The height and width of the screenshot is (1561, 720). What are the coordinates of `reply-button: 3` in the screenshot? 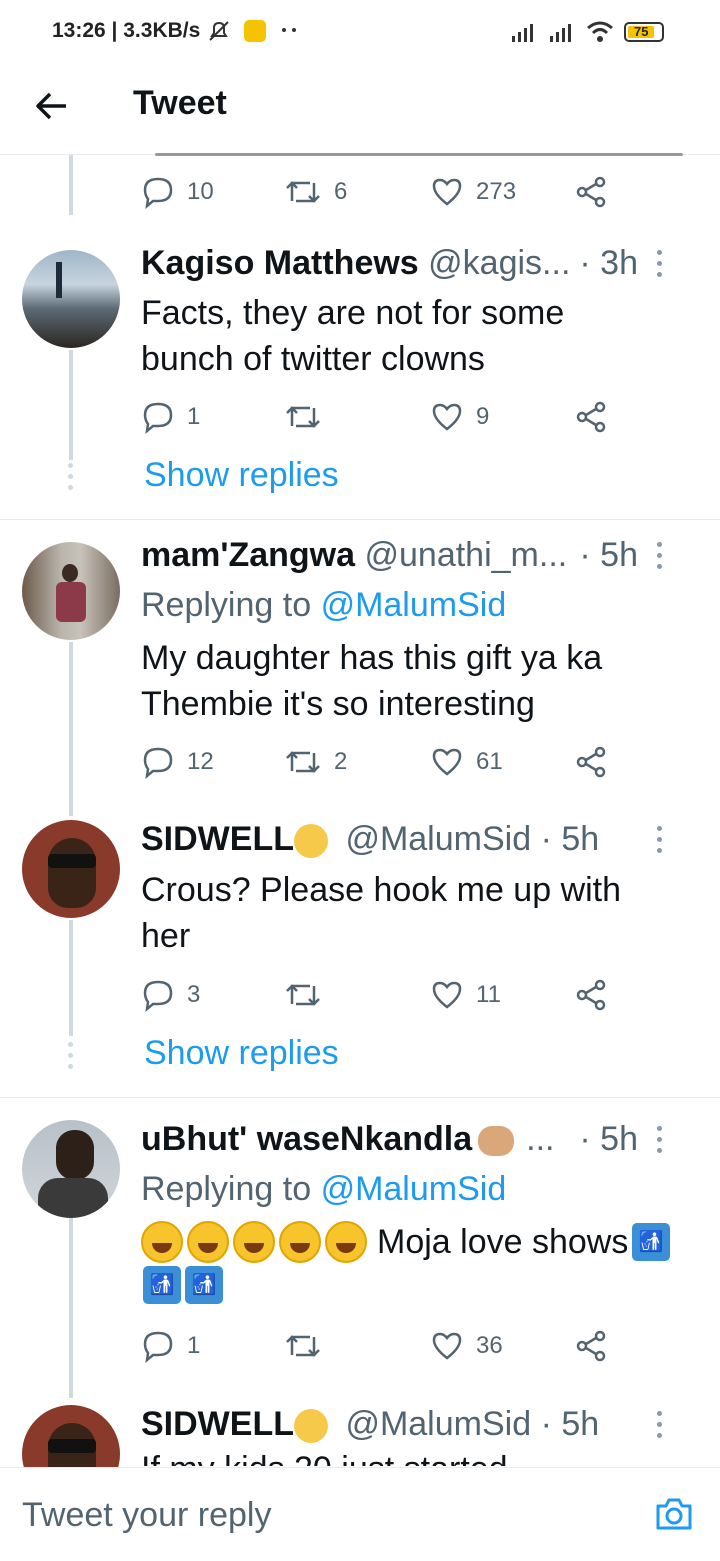 It's located at (170, 995).